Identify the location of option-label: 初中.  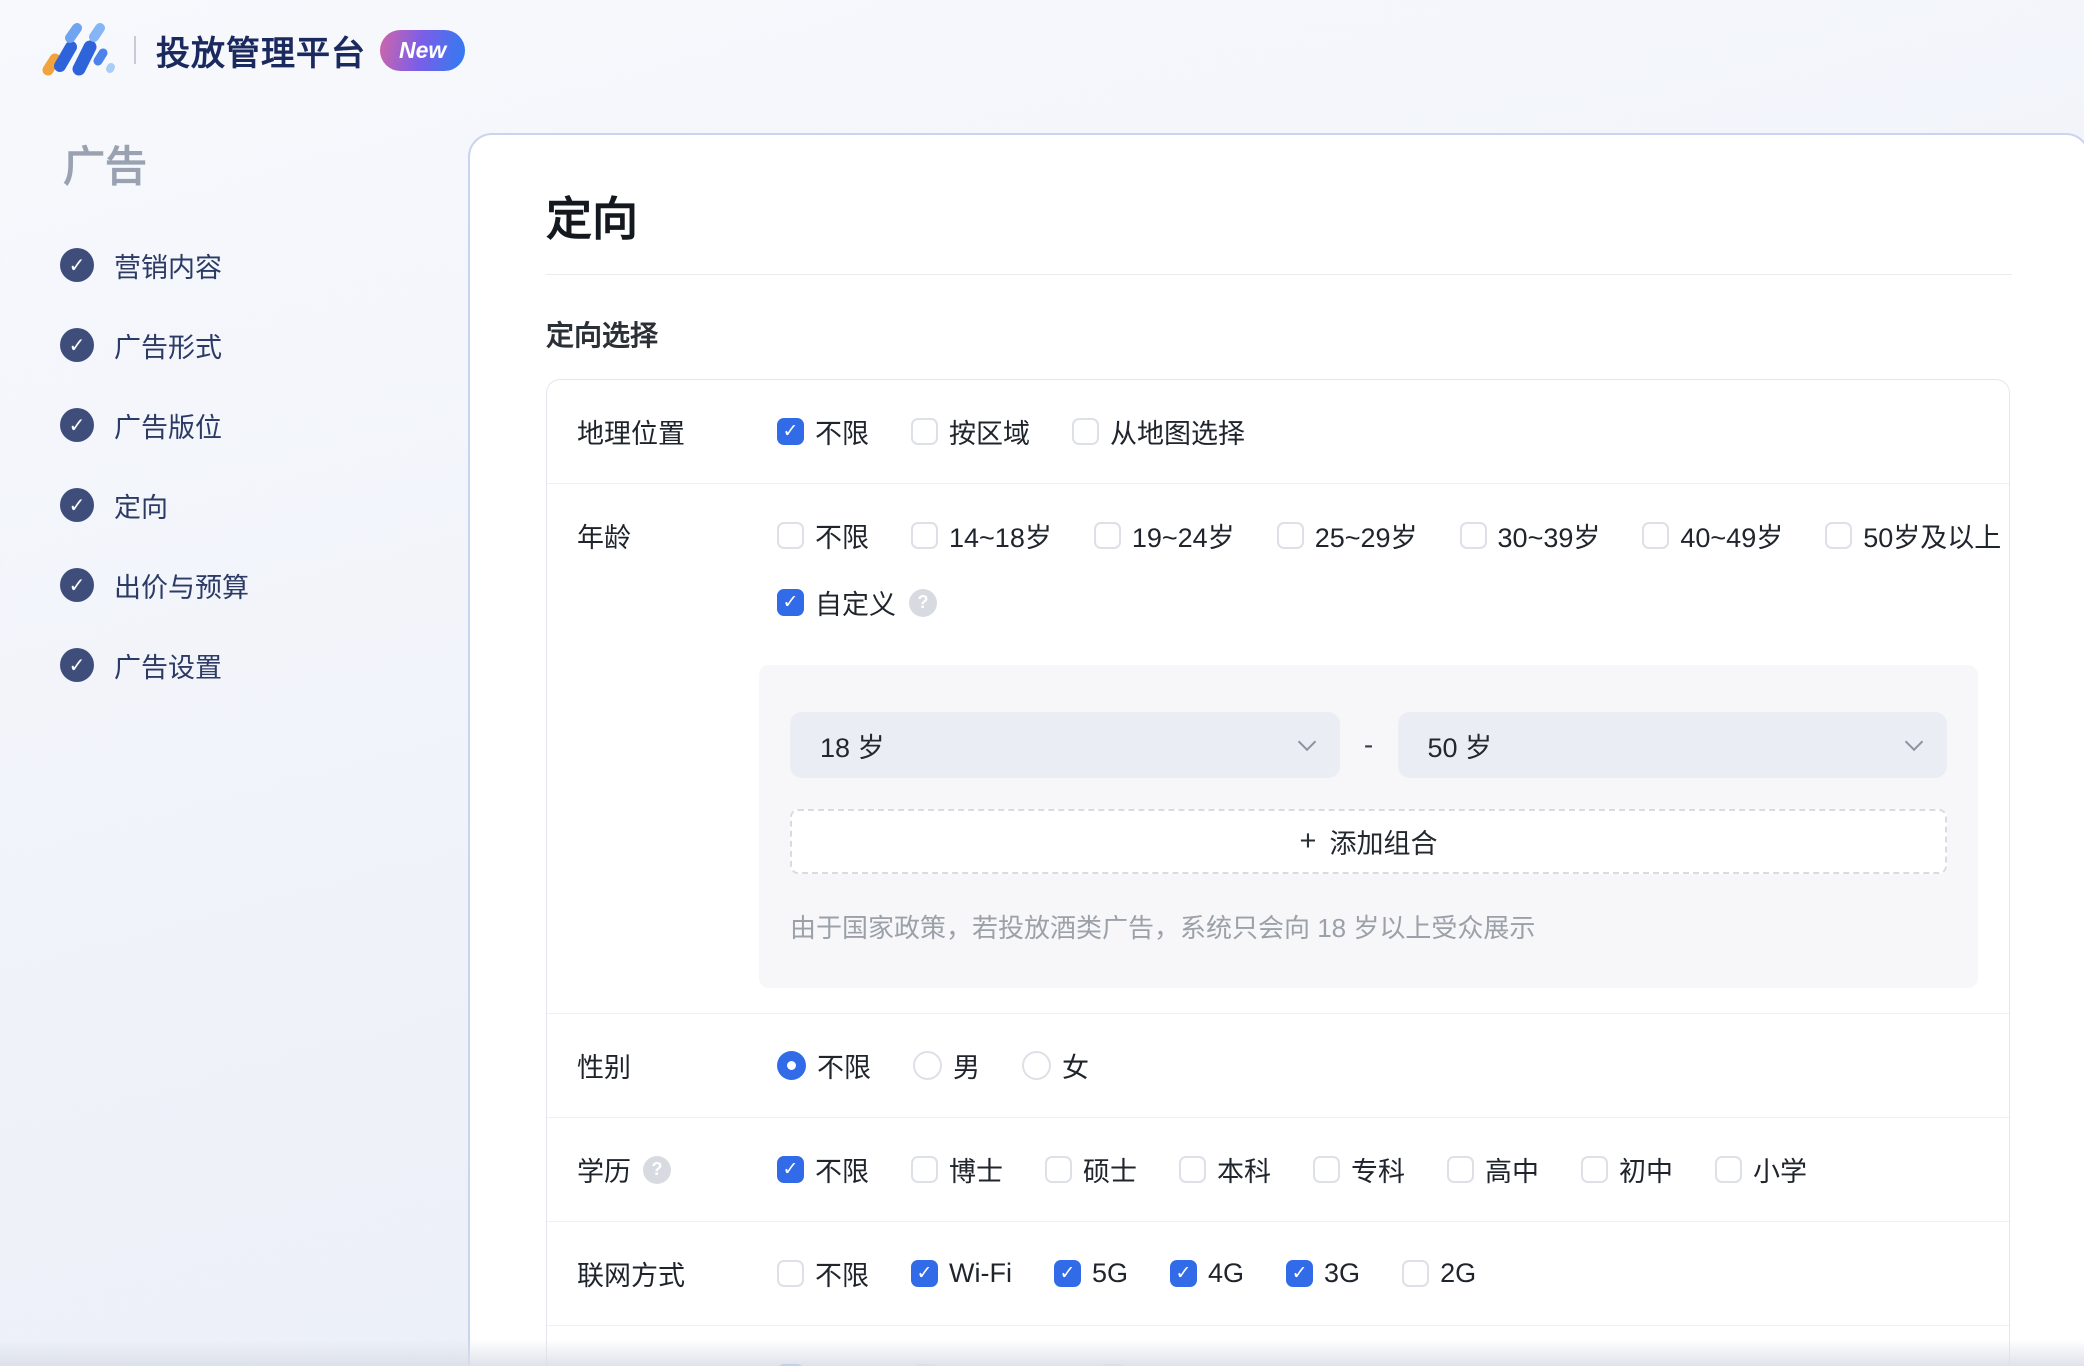
(1646, 1172).